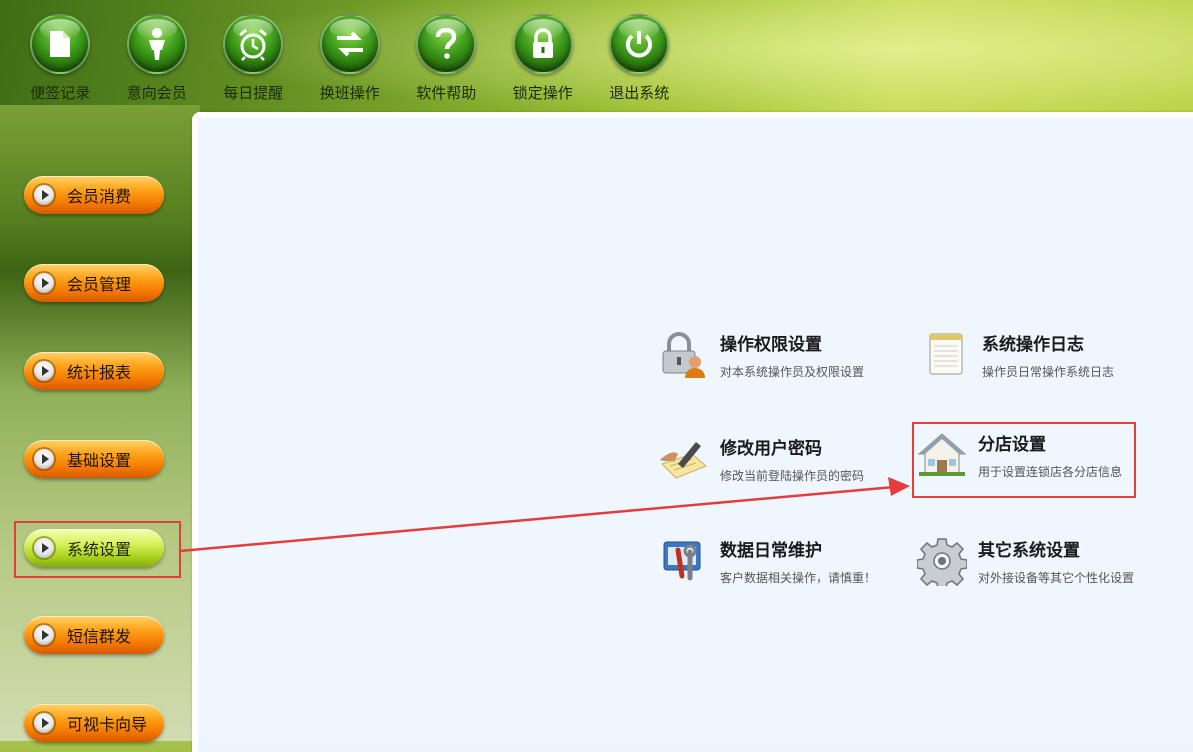  I want to click on toolbar-label: 锁定操作, so click(542, 93).